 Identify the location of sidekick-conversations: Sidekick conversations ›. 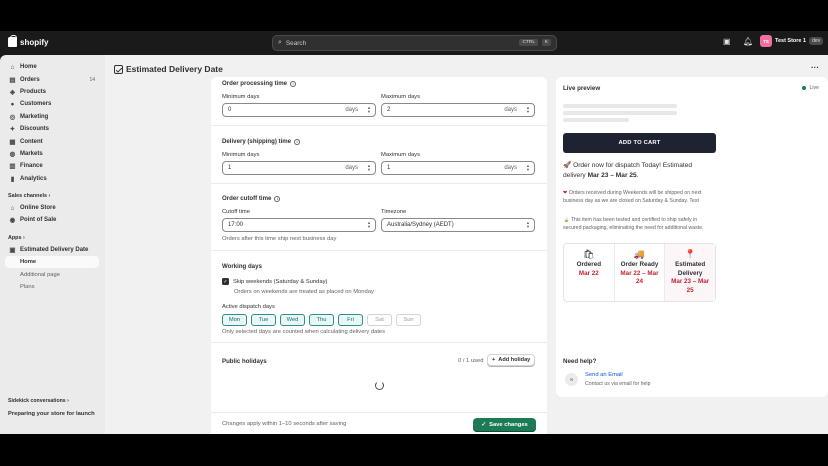
(38, 401).